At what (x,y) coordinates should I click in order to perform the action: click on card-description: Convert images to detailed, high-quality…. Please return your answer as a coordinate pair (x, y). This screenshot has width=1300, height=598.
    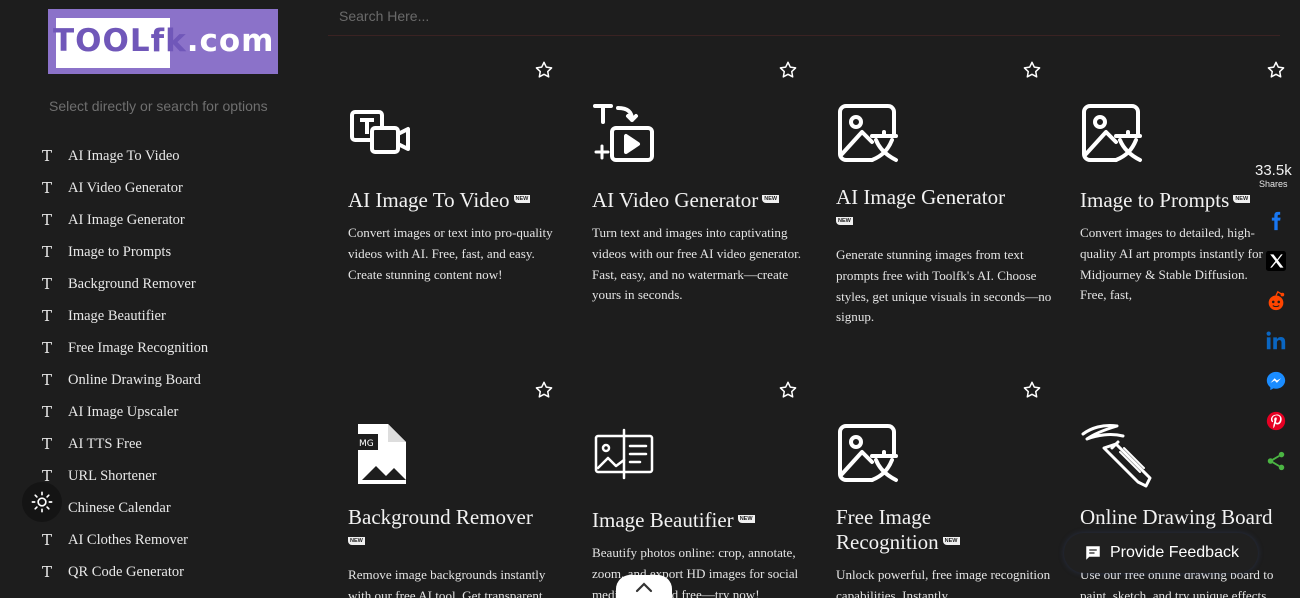
    Looking at the image, I should click on (1171, 264).